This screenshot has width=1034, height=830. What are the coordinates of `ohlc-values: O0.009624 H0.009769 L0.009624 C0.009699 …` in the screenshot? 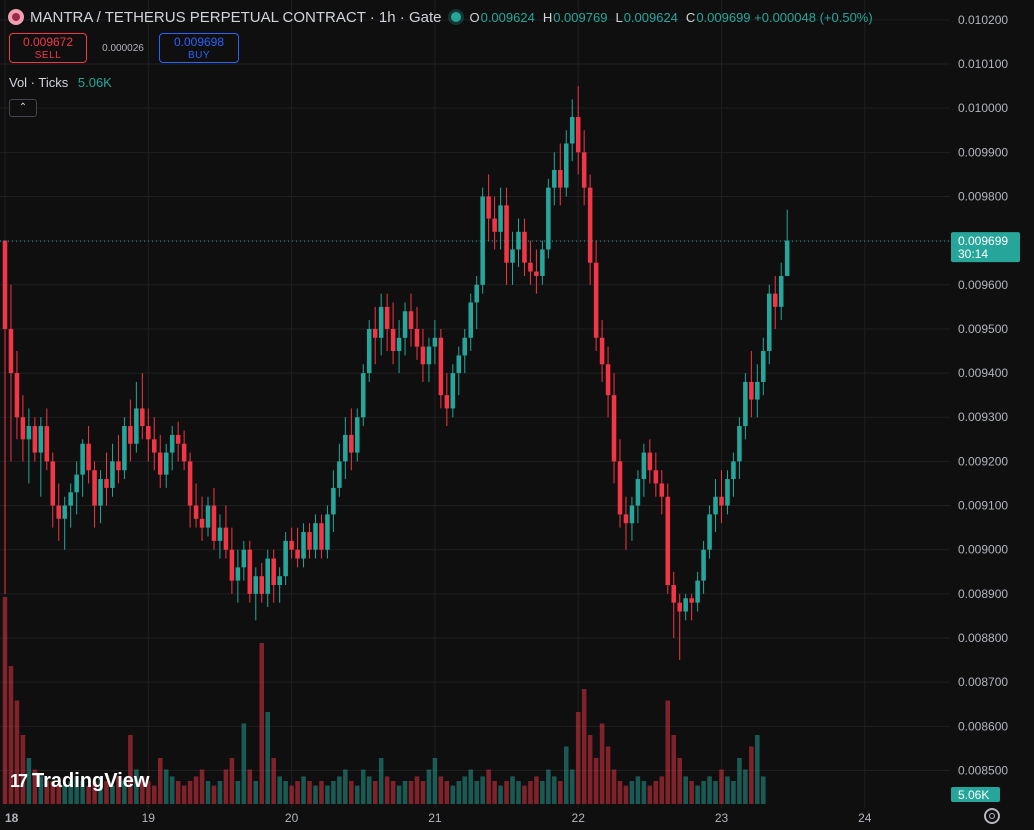 It's located at (670, 17).